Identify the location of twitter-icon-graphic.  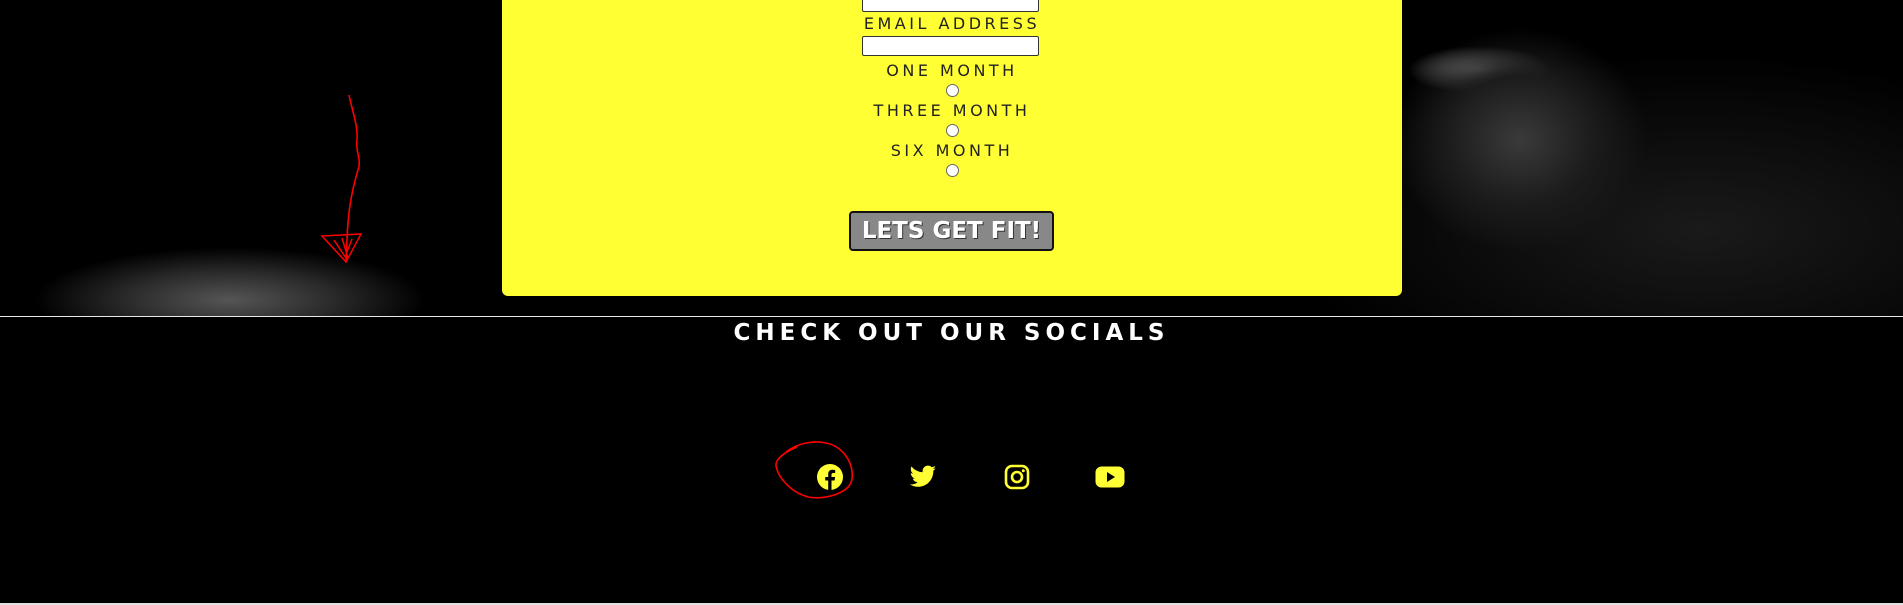
(922, 476).